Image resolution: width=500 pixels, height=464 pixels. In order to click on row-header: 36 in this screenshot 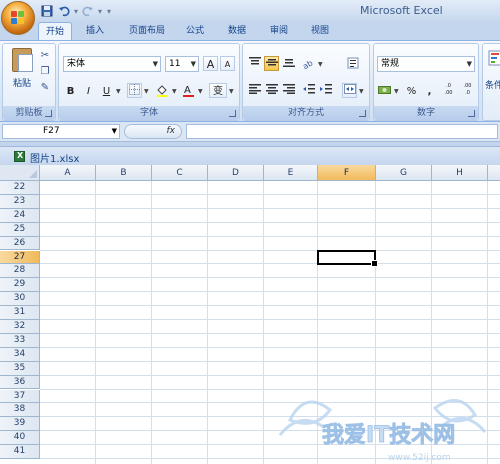, I will do `click(20, 382)`.